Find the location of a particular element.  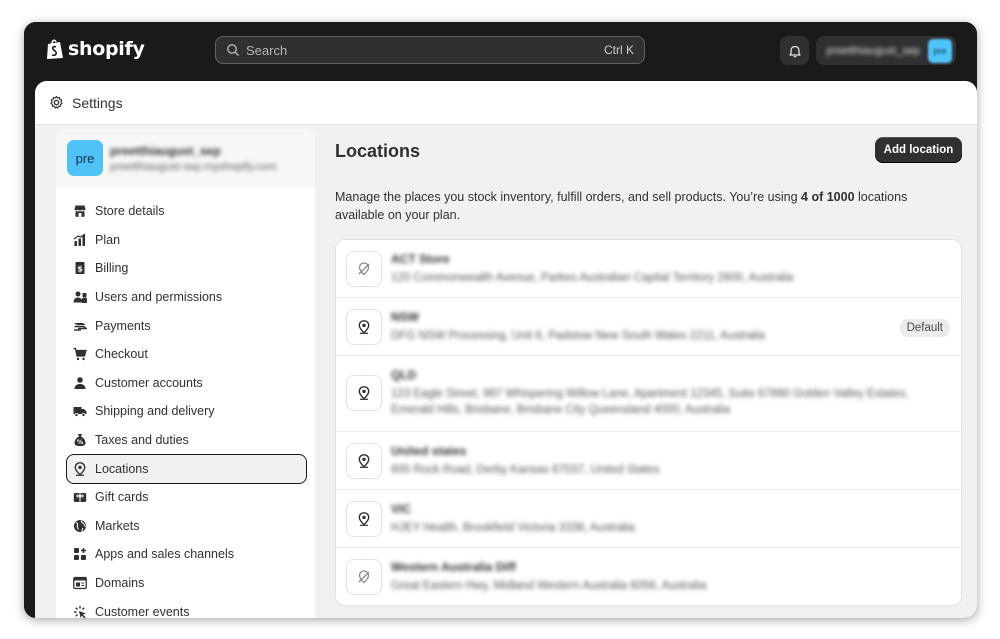

settings-header: Settings is located at coordinates (506, 103).